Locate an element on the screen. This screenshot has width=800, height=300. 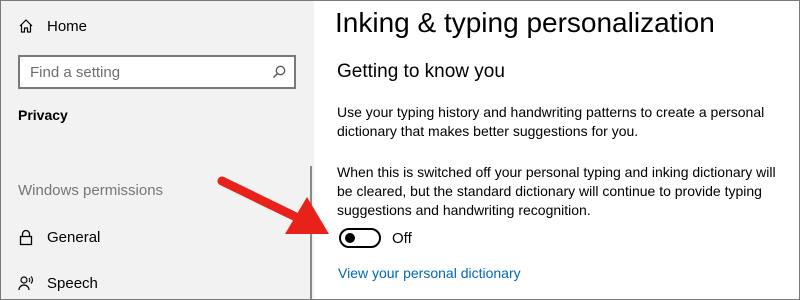
home-label: Home is located at coordinates (67, 26).